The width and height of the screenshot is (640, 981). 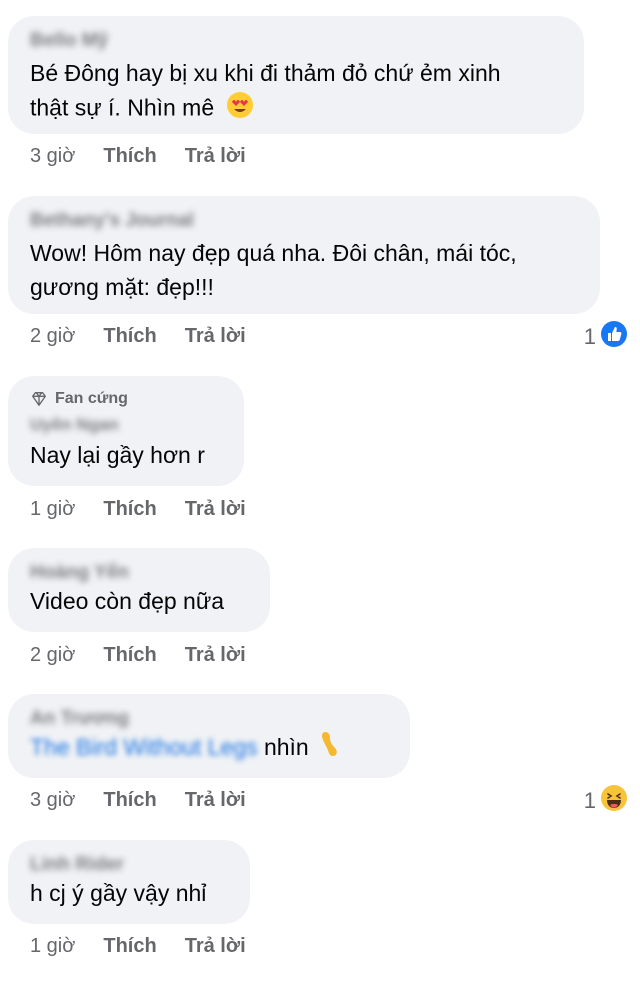 I want to click on comment-text: The Bird Without Legs nhìn, so click(x=209, y=748).